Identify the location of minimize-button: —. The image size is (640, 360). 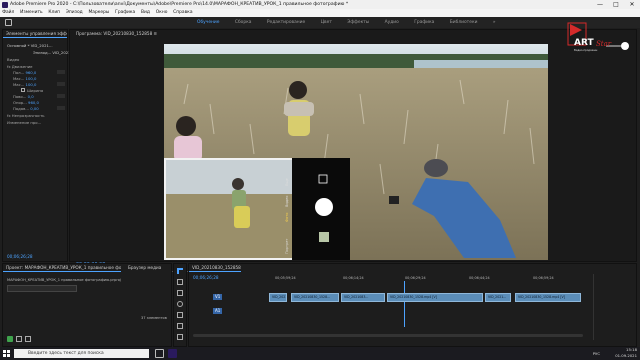
(600, 4).